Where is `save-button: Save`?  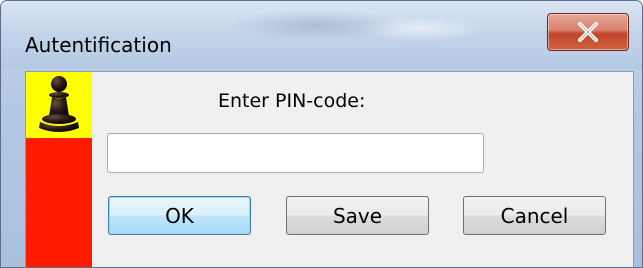 save-button: Save is located at coordinates (357, 215).